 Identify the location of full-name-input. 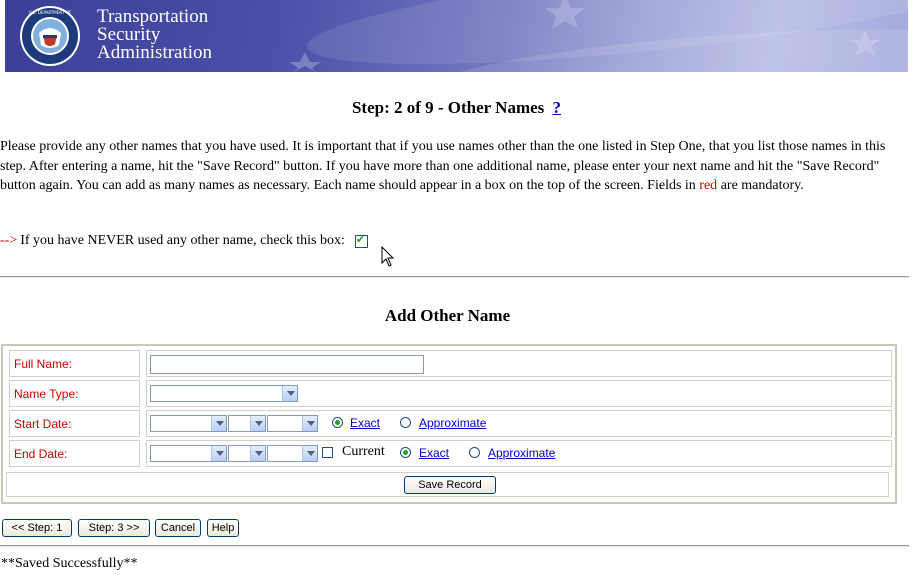
(287, 364).